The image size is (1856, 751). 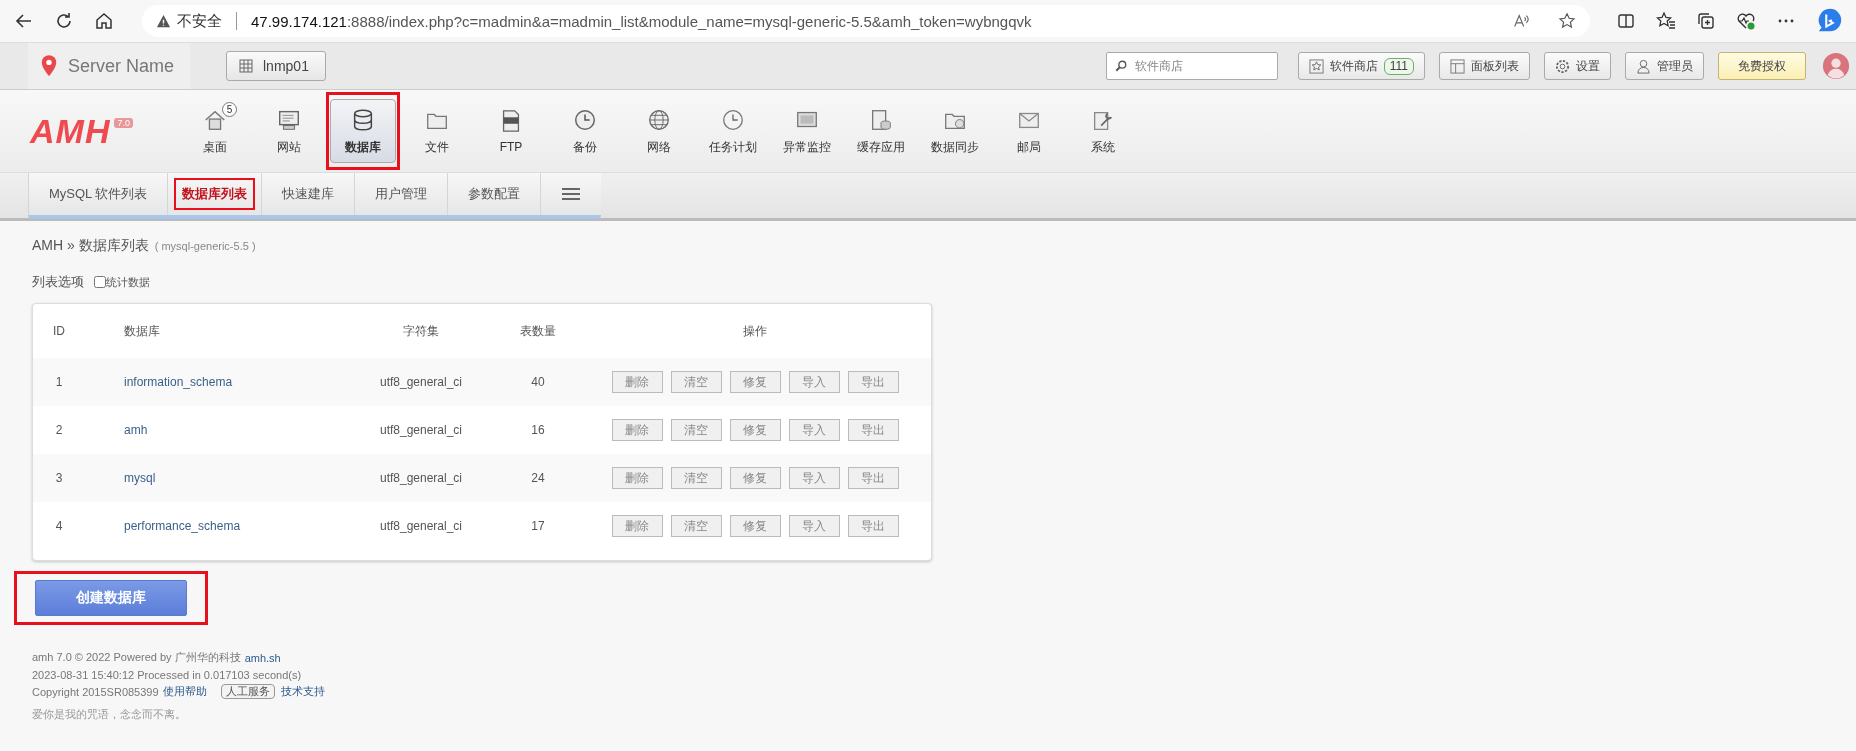 What do you see at coordinates (104, 21) in the screenshot?
I see `home-icon` at bounding box center [104, 21].